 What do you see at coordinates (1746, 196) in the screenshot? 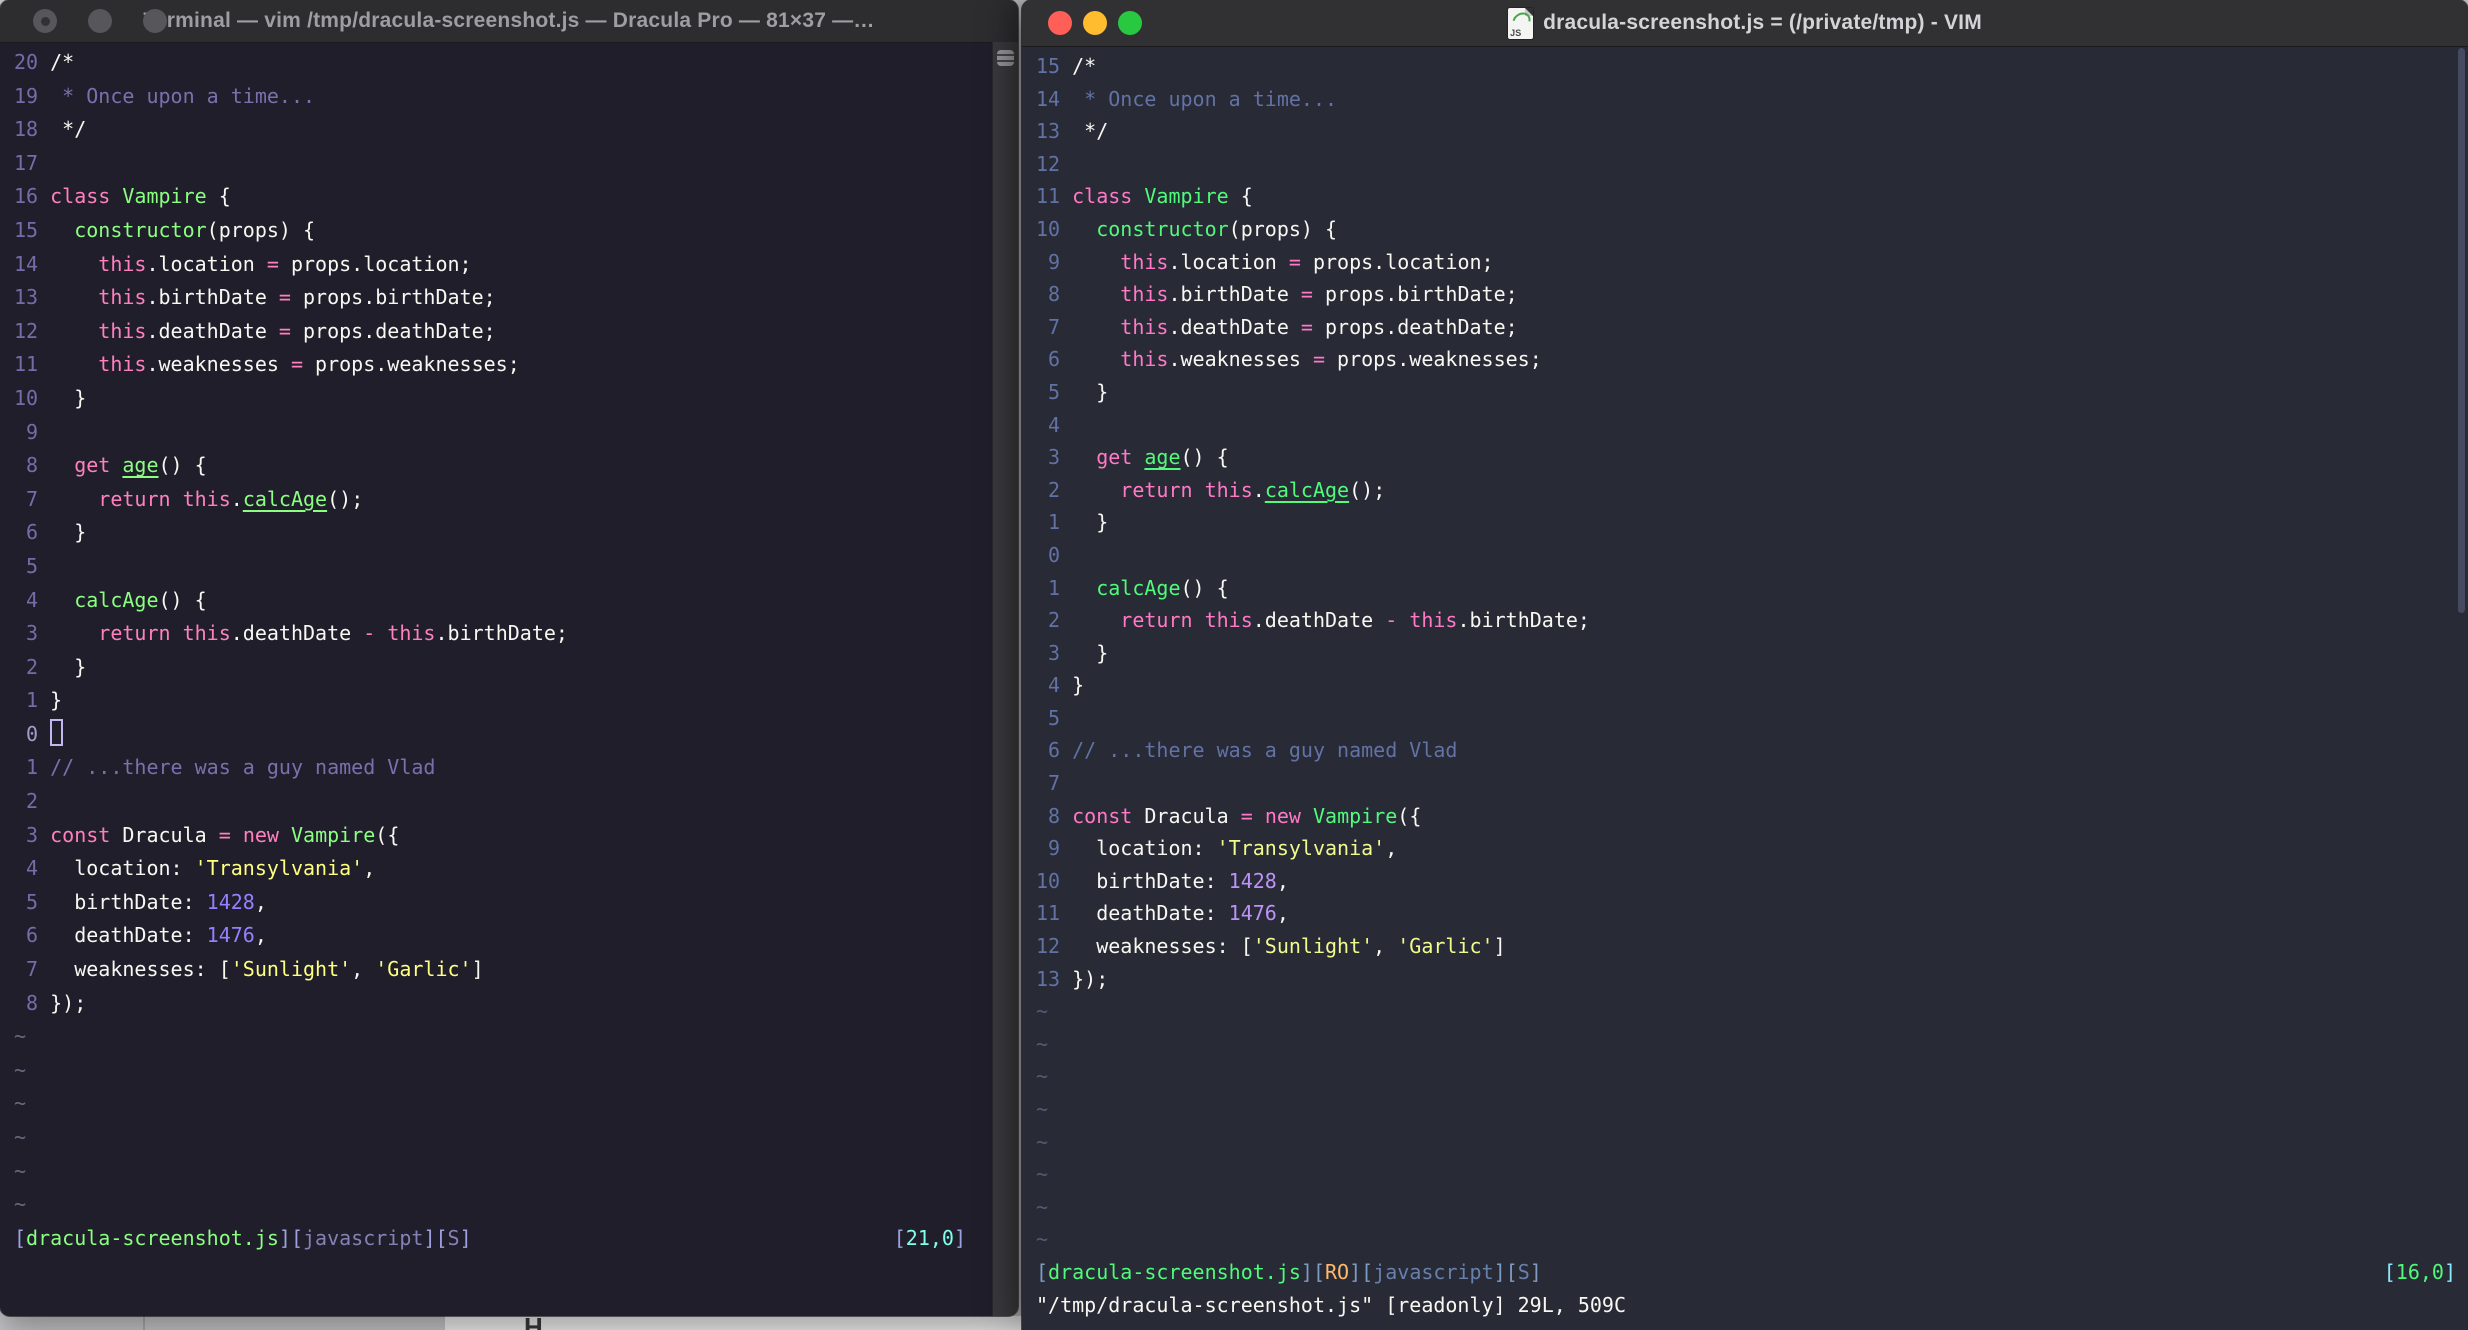
I see `code-line: 11 class Vampire {` at bounding box center [1746, 196].